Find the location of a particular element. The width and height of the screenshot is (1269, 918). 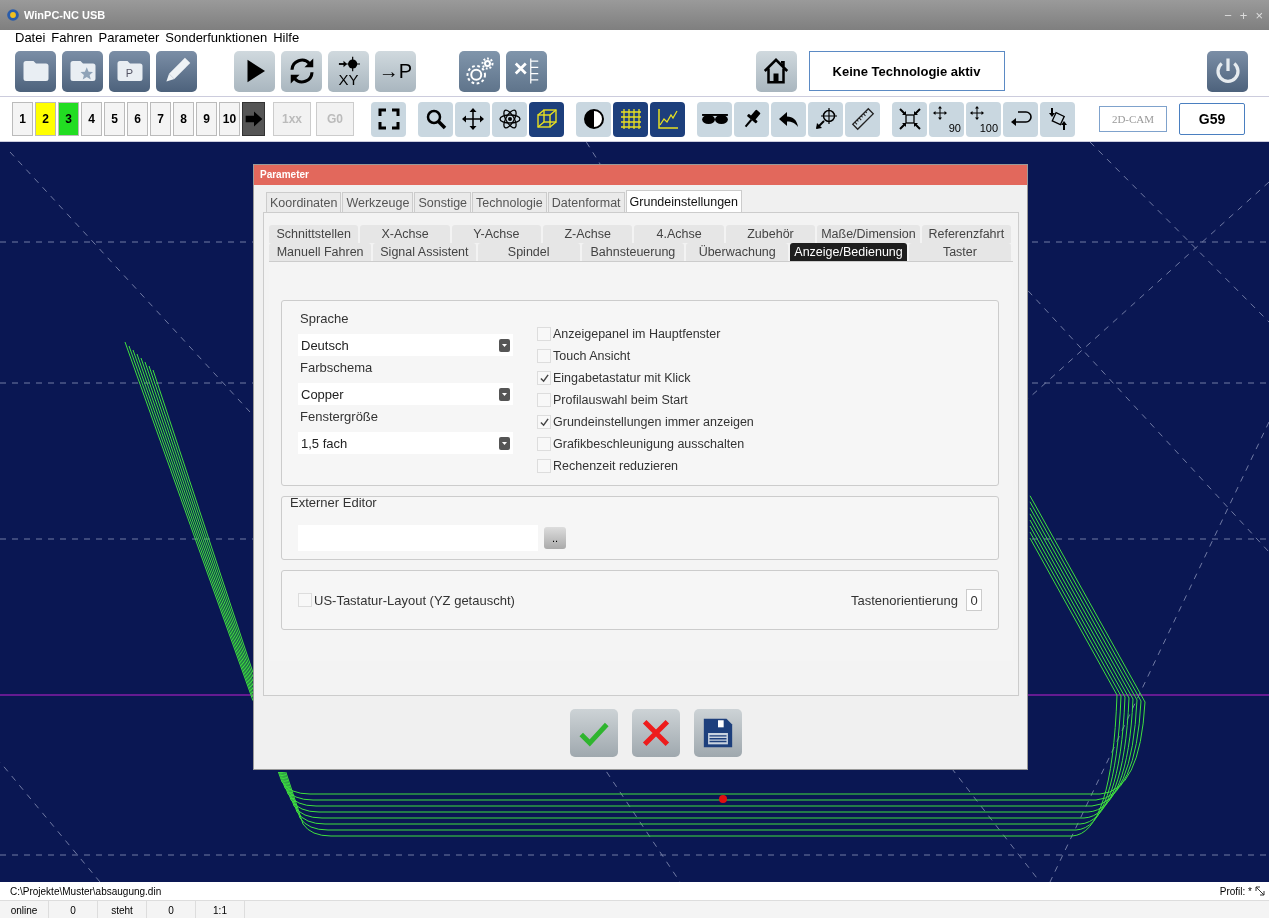

graph-icon is located at coordinates (667, 119).